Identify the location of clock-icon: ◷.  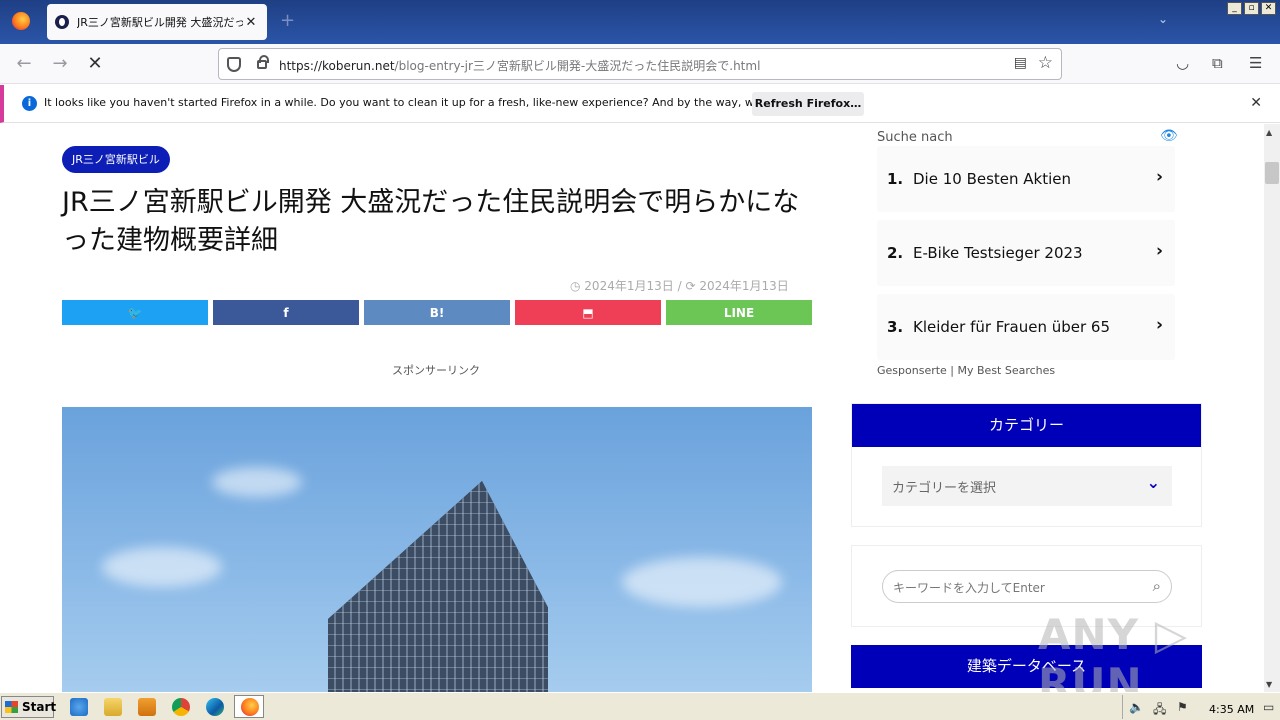
(577, 286).